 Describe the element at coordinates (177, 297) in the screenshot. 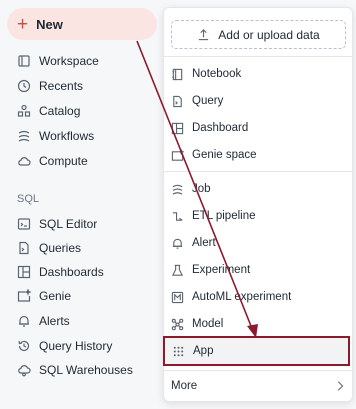

I see `automl-icon` at that location.